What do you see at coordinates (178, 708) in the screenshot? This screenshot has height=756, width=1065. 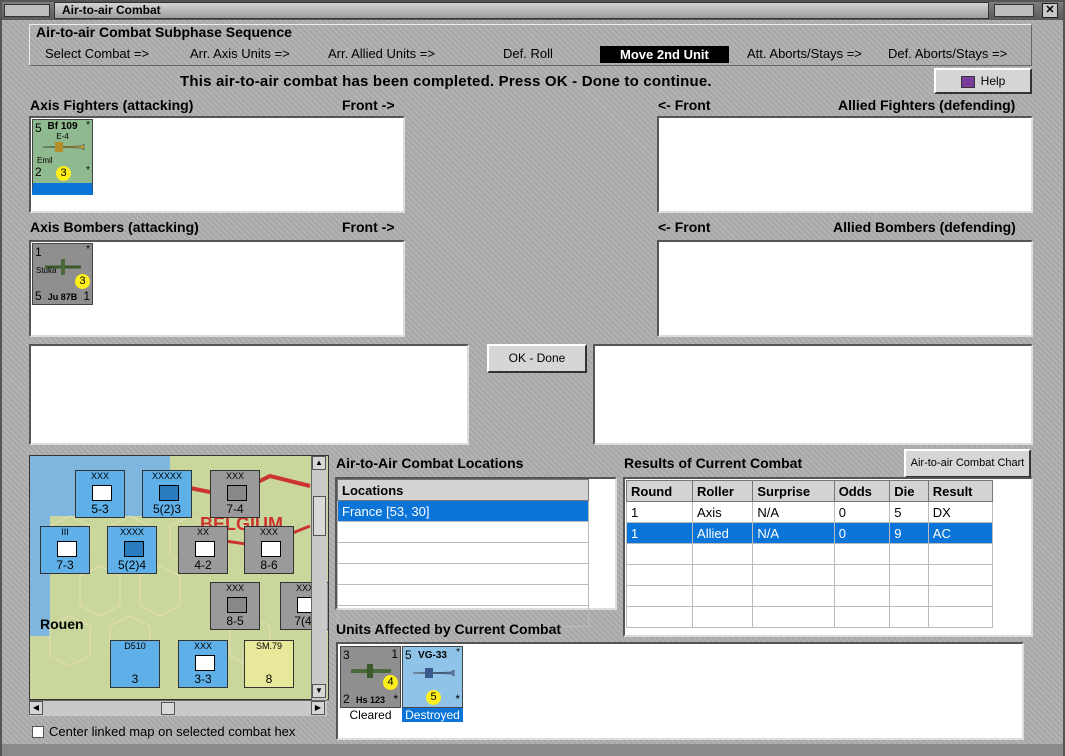 I see `map-horizontal-scrollbar: ◀ ▶` at bounding box center [178, 708].